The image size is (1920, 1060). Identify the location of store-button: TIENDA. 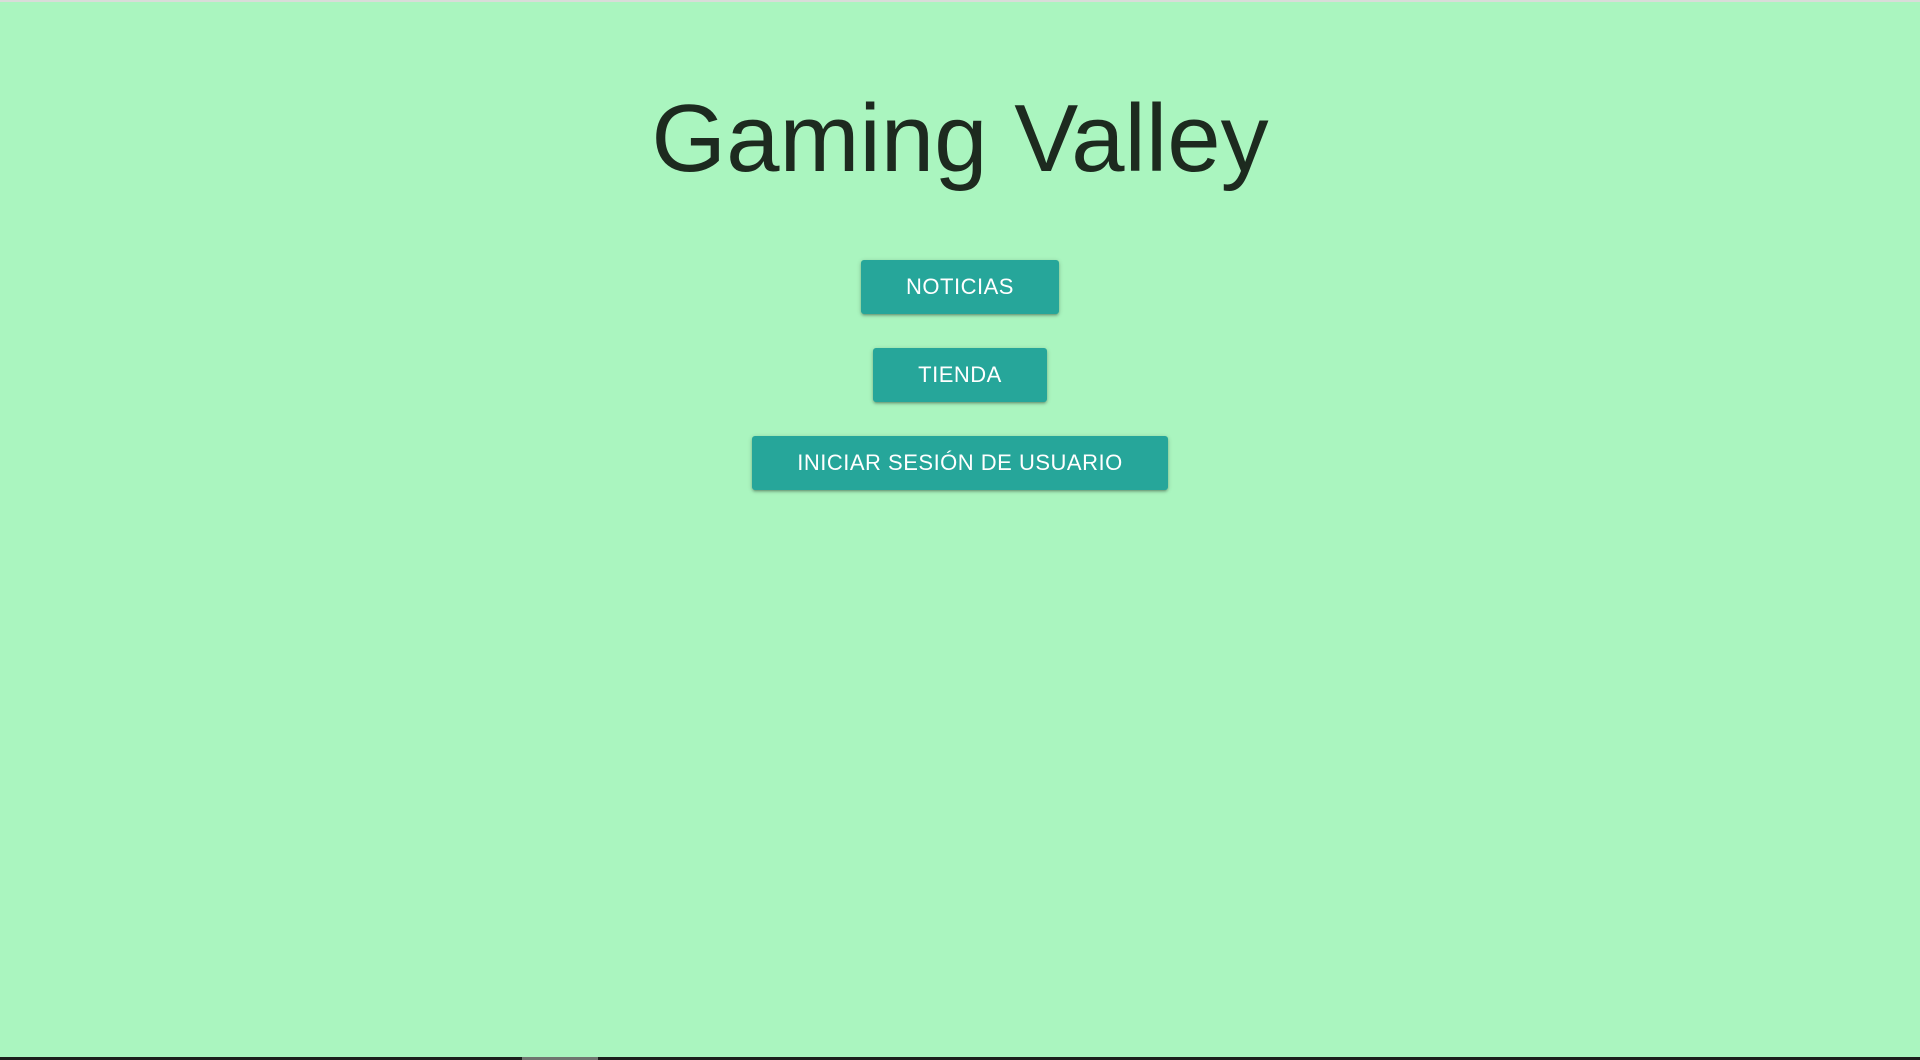
(960, 375).